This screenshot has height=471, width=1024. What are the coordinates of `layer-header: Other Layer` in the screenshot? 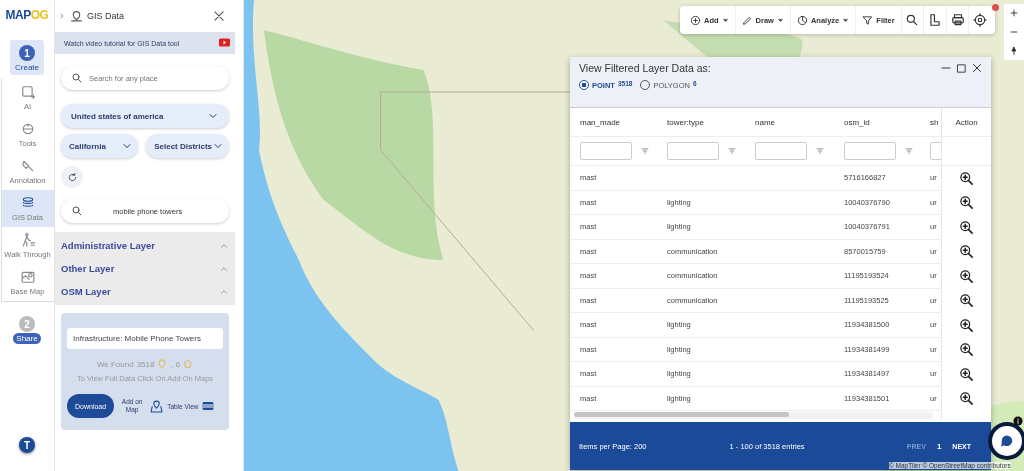 It's located at (145, 268).